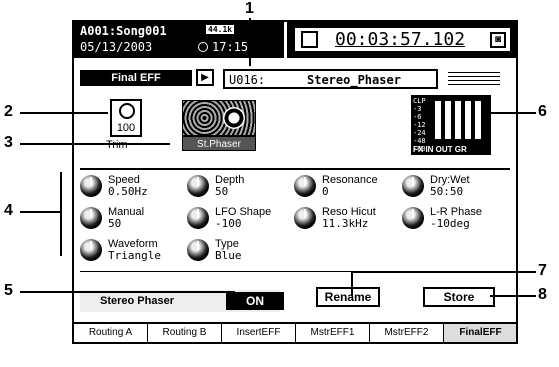  What do you see at coordinates (354, 80) in the screenshot?
I see `preset-name: Stereo_Phaser` at bounding box center [354, 80].